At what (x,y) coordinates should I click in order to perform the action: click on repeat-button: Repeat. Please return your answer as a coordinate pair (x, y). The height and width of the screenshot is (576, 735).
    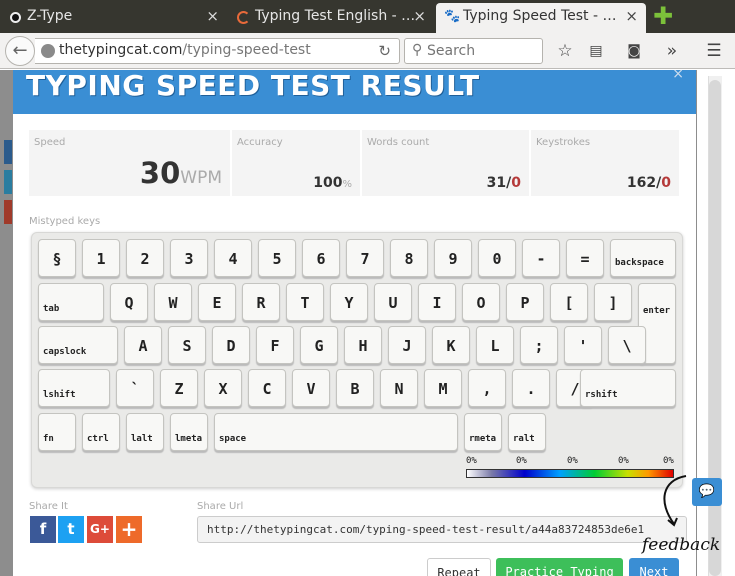
    Looking at the image, I should click on (459, 567).